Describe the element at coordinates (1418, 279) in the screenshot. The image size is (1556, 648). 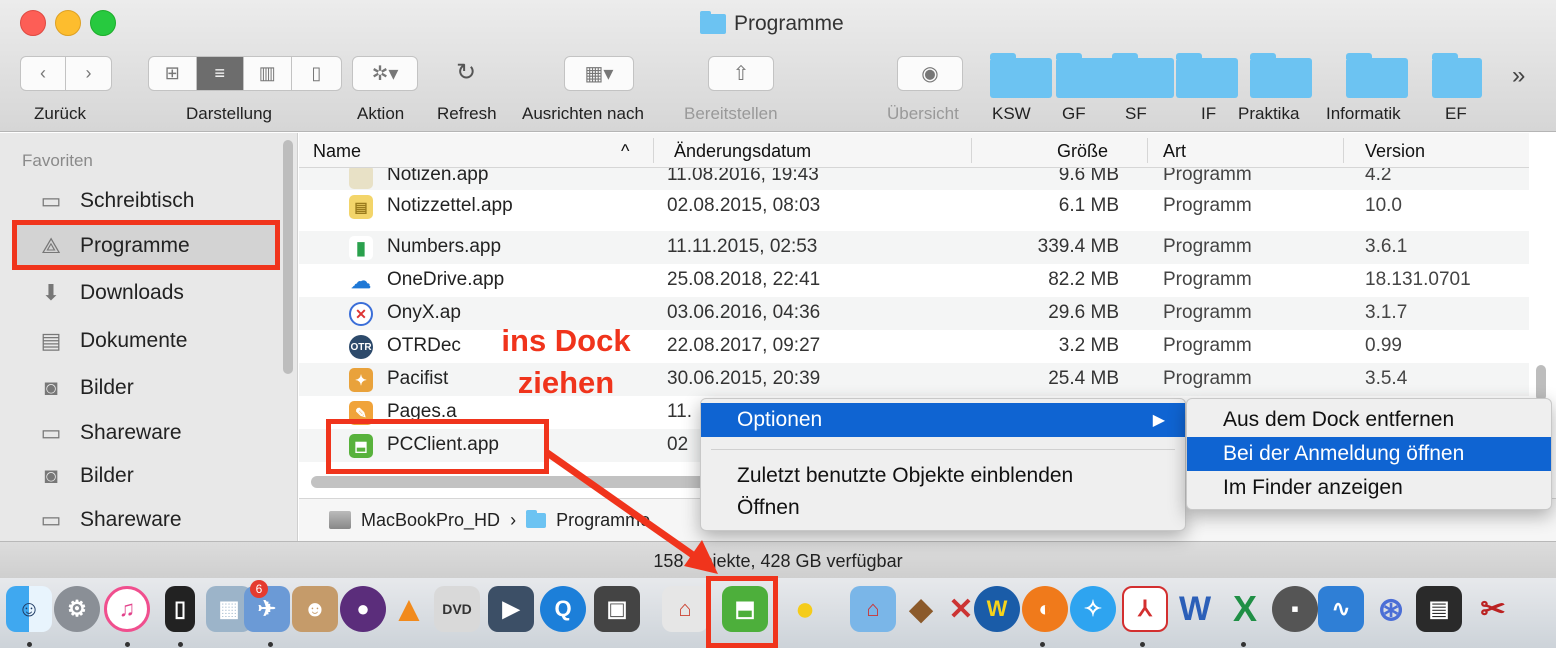
I see `file-version: 18.131.0701` at that location.